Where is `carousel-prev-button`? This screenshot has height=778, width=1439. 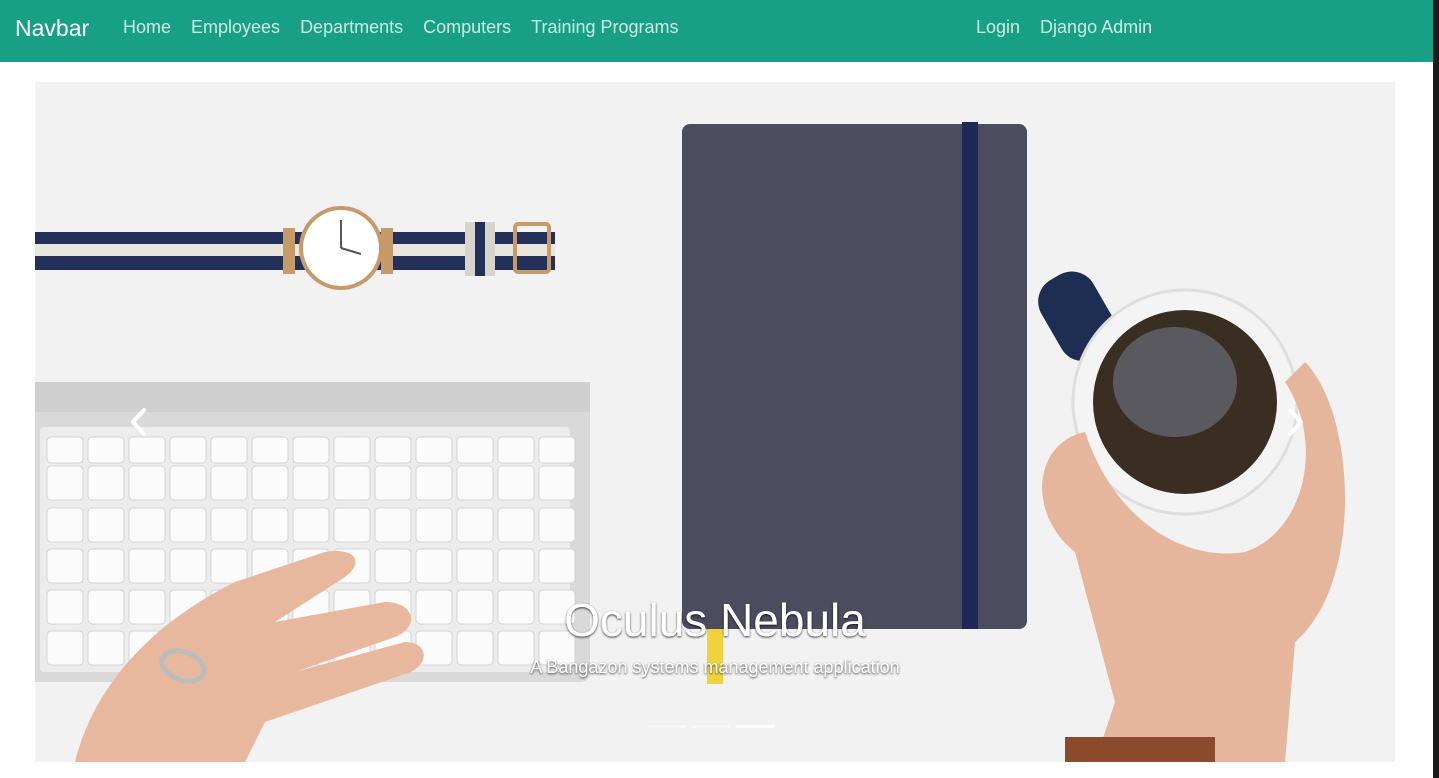
carousel-prev-button is located at coordinates (139, 422).